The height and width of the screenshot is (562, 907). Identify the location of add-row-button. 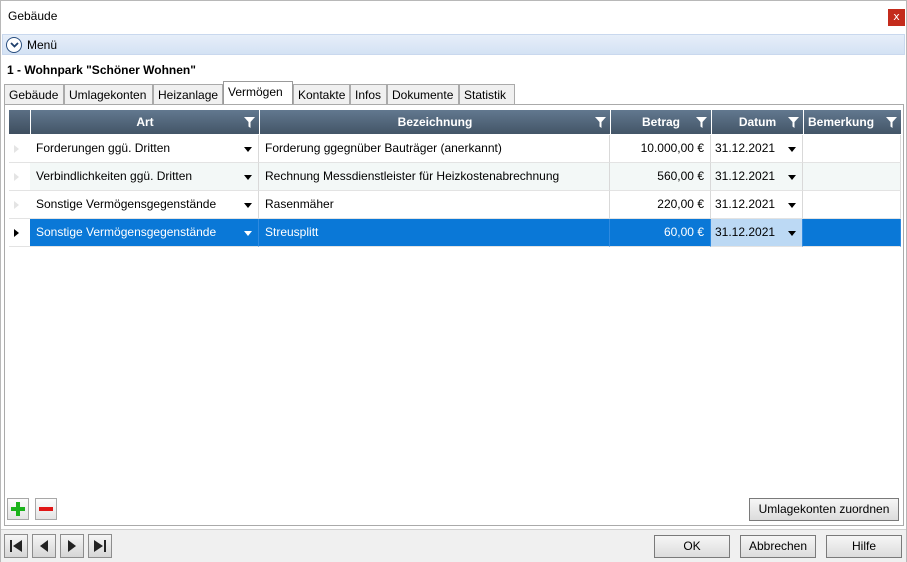
(18, 509).